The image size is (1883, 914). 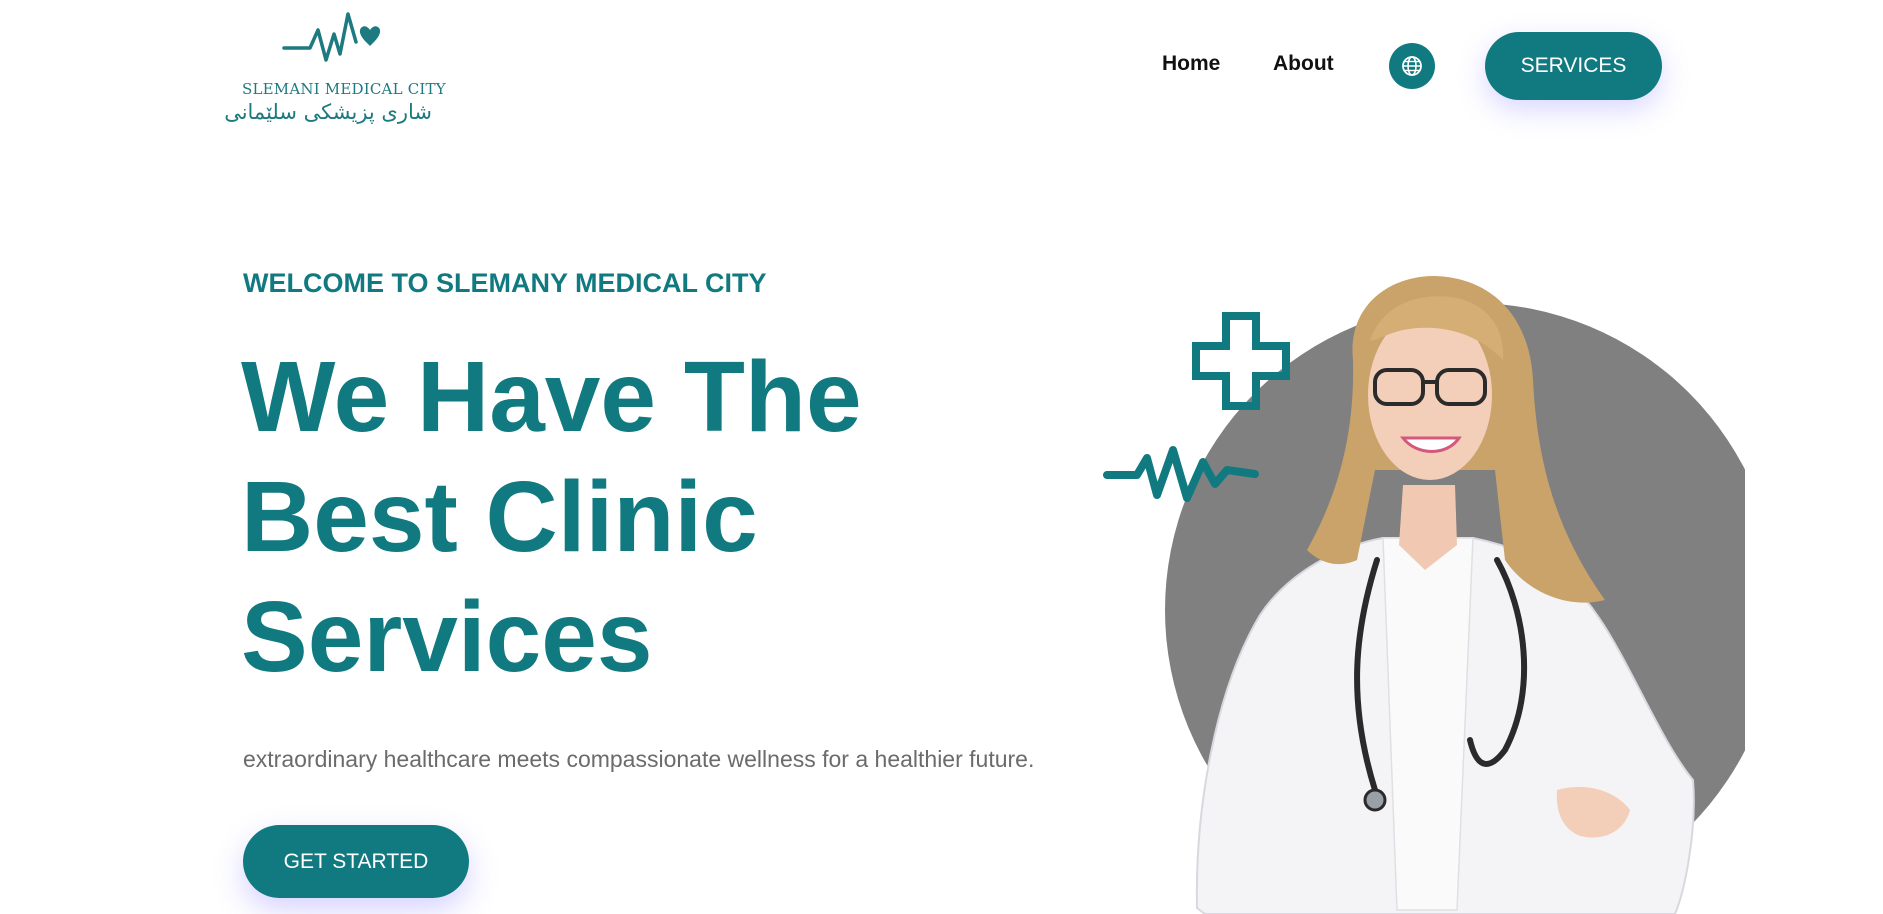 What do you see at coordinates (331, 37) in the screenshot?
I see `heartbeat-logo-icon` at bounding box center [331, 37].